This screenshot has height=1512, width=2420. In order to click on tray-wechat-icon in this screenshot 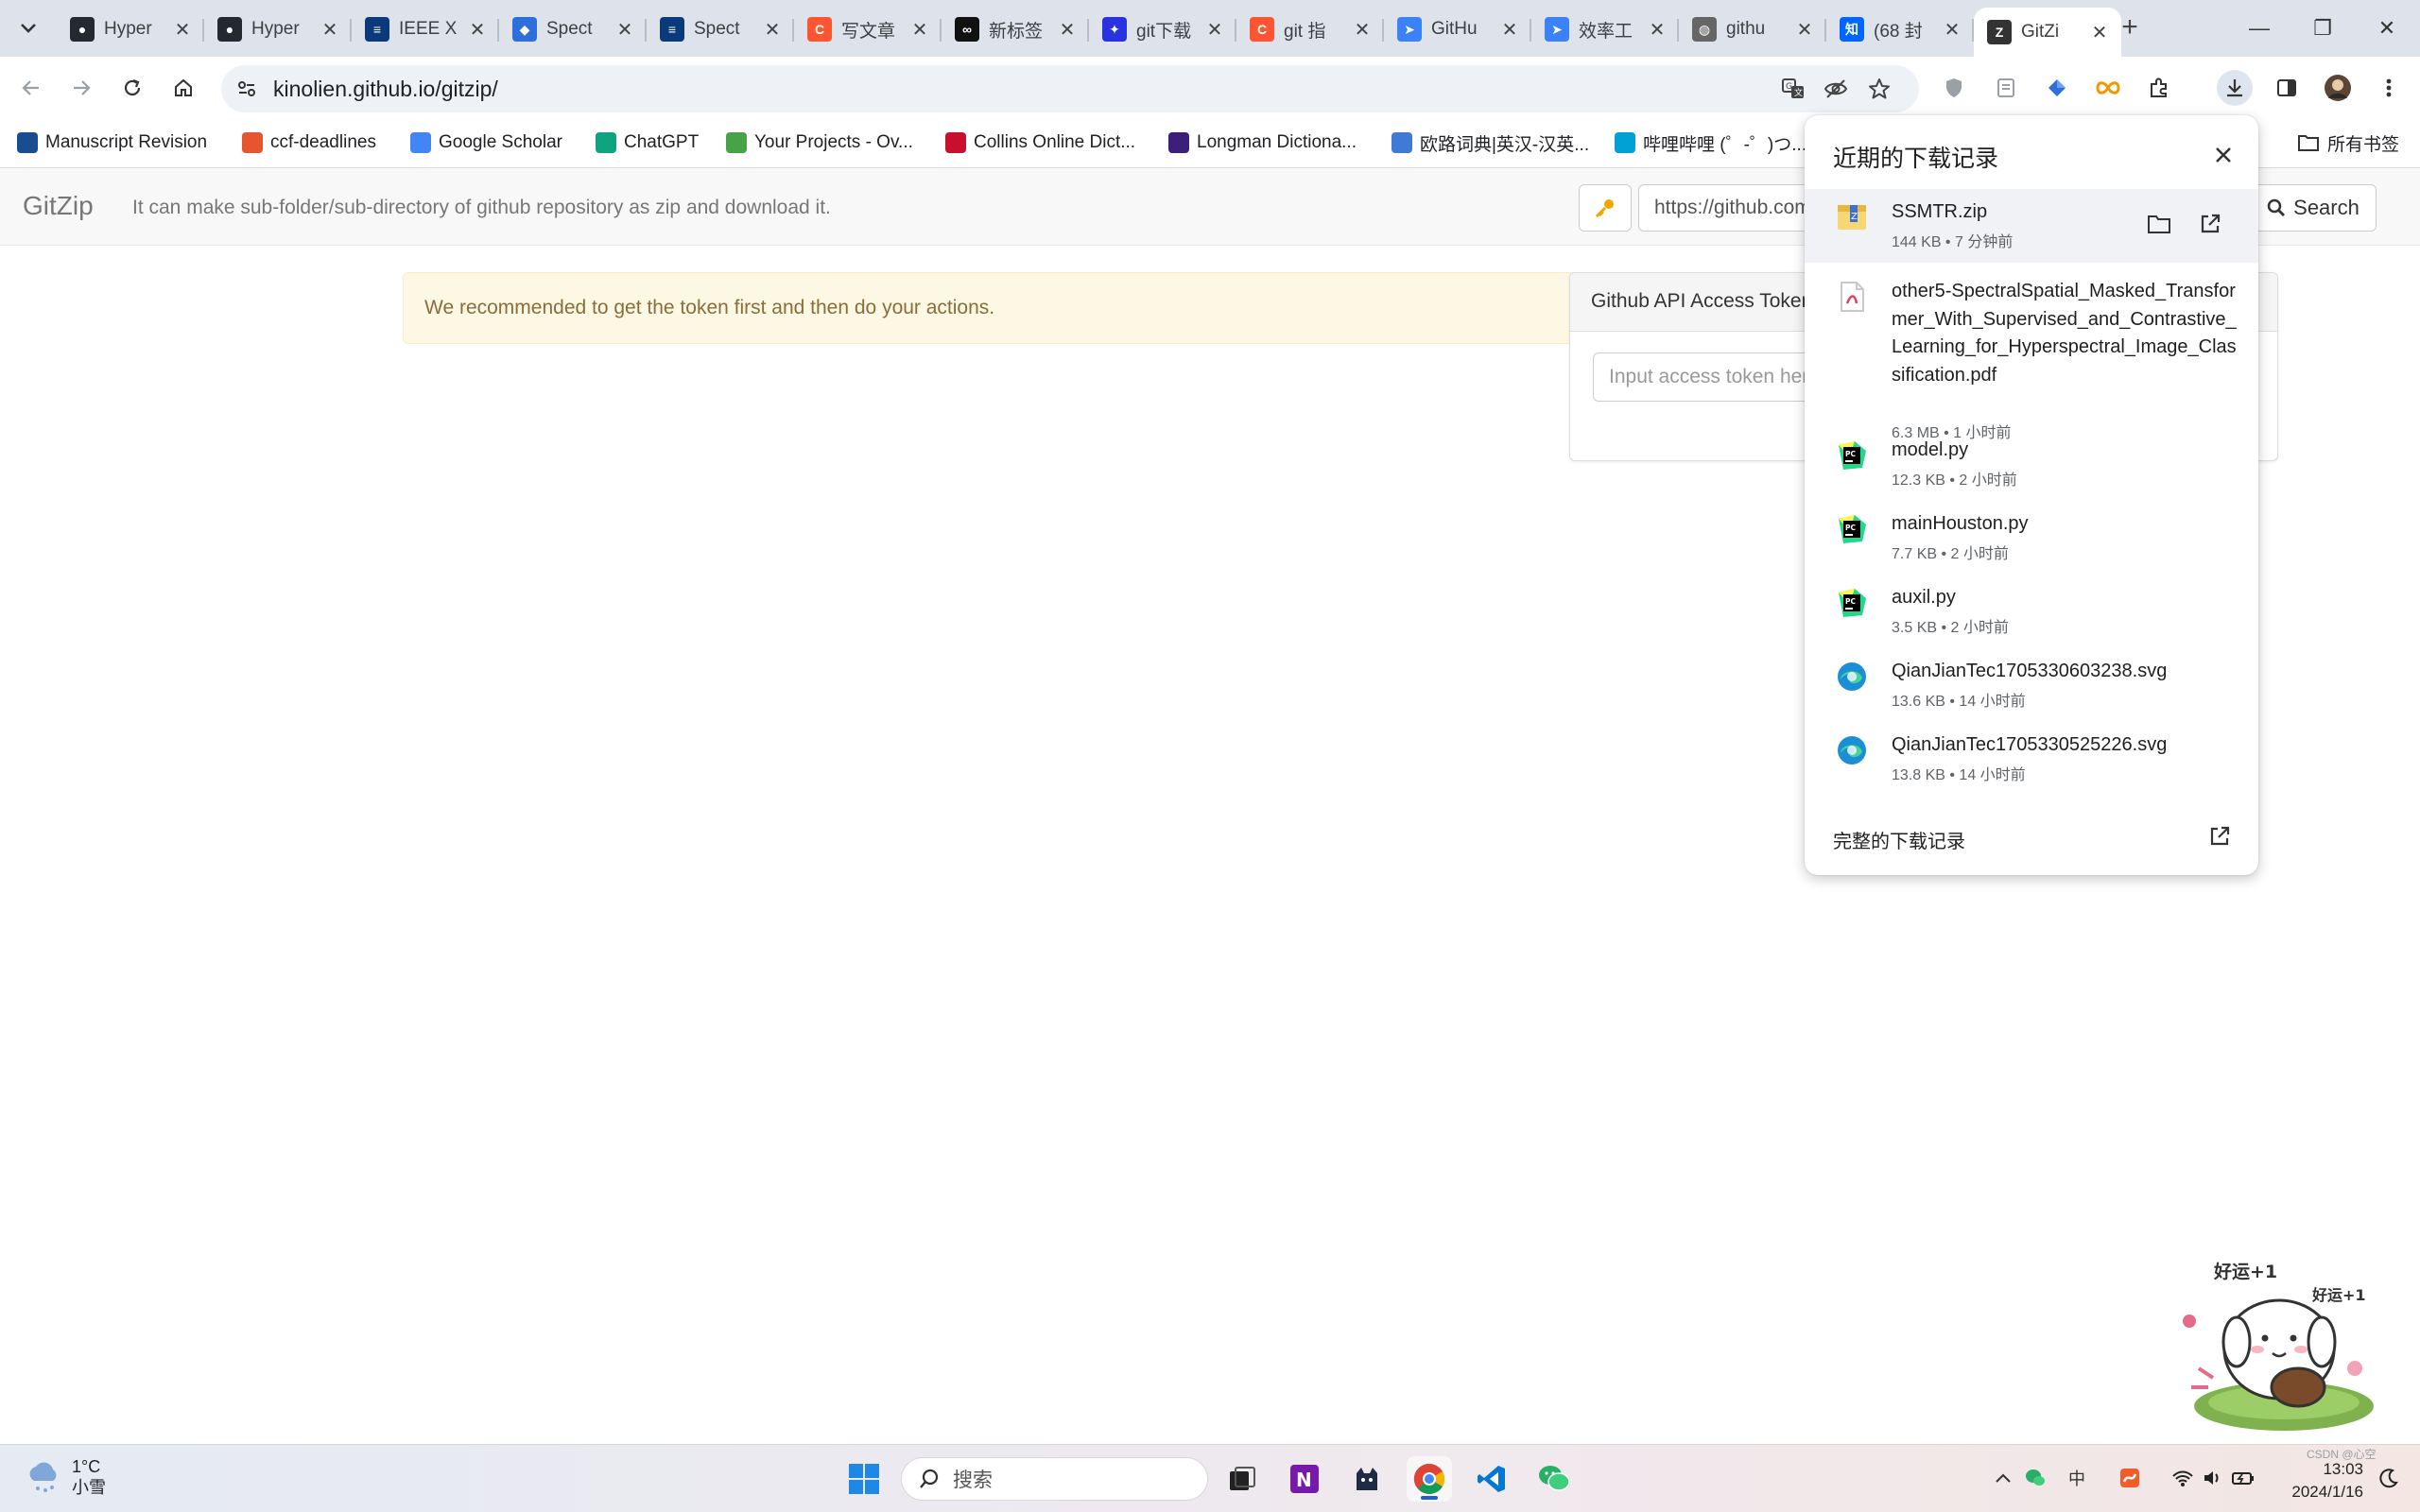, I will do `click(2035, 1478)`.